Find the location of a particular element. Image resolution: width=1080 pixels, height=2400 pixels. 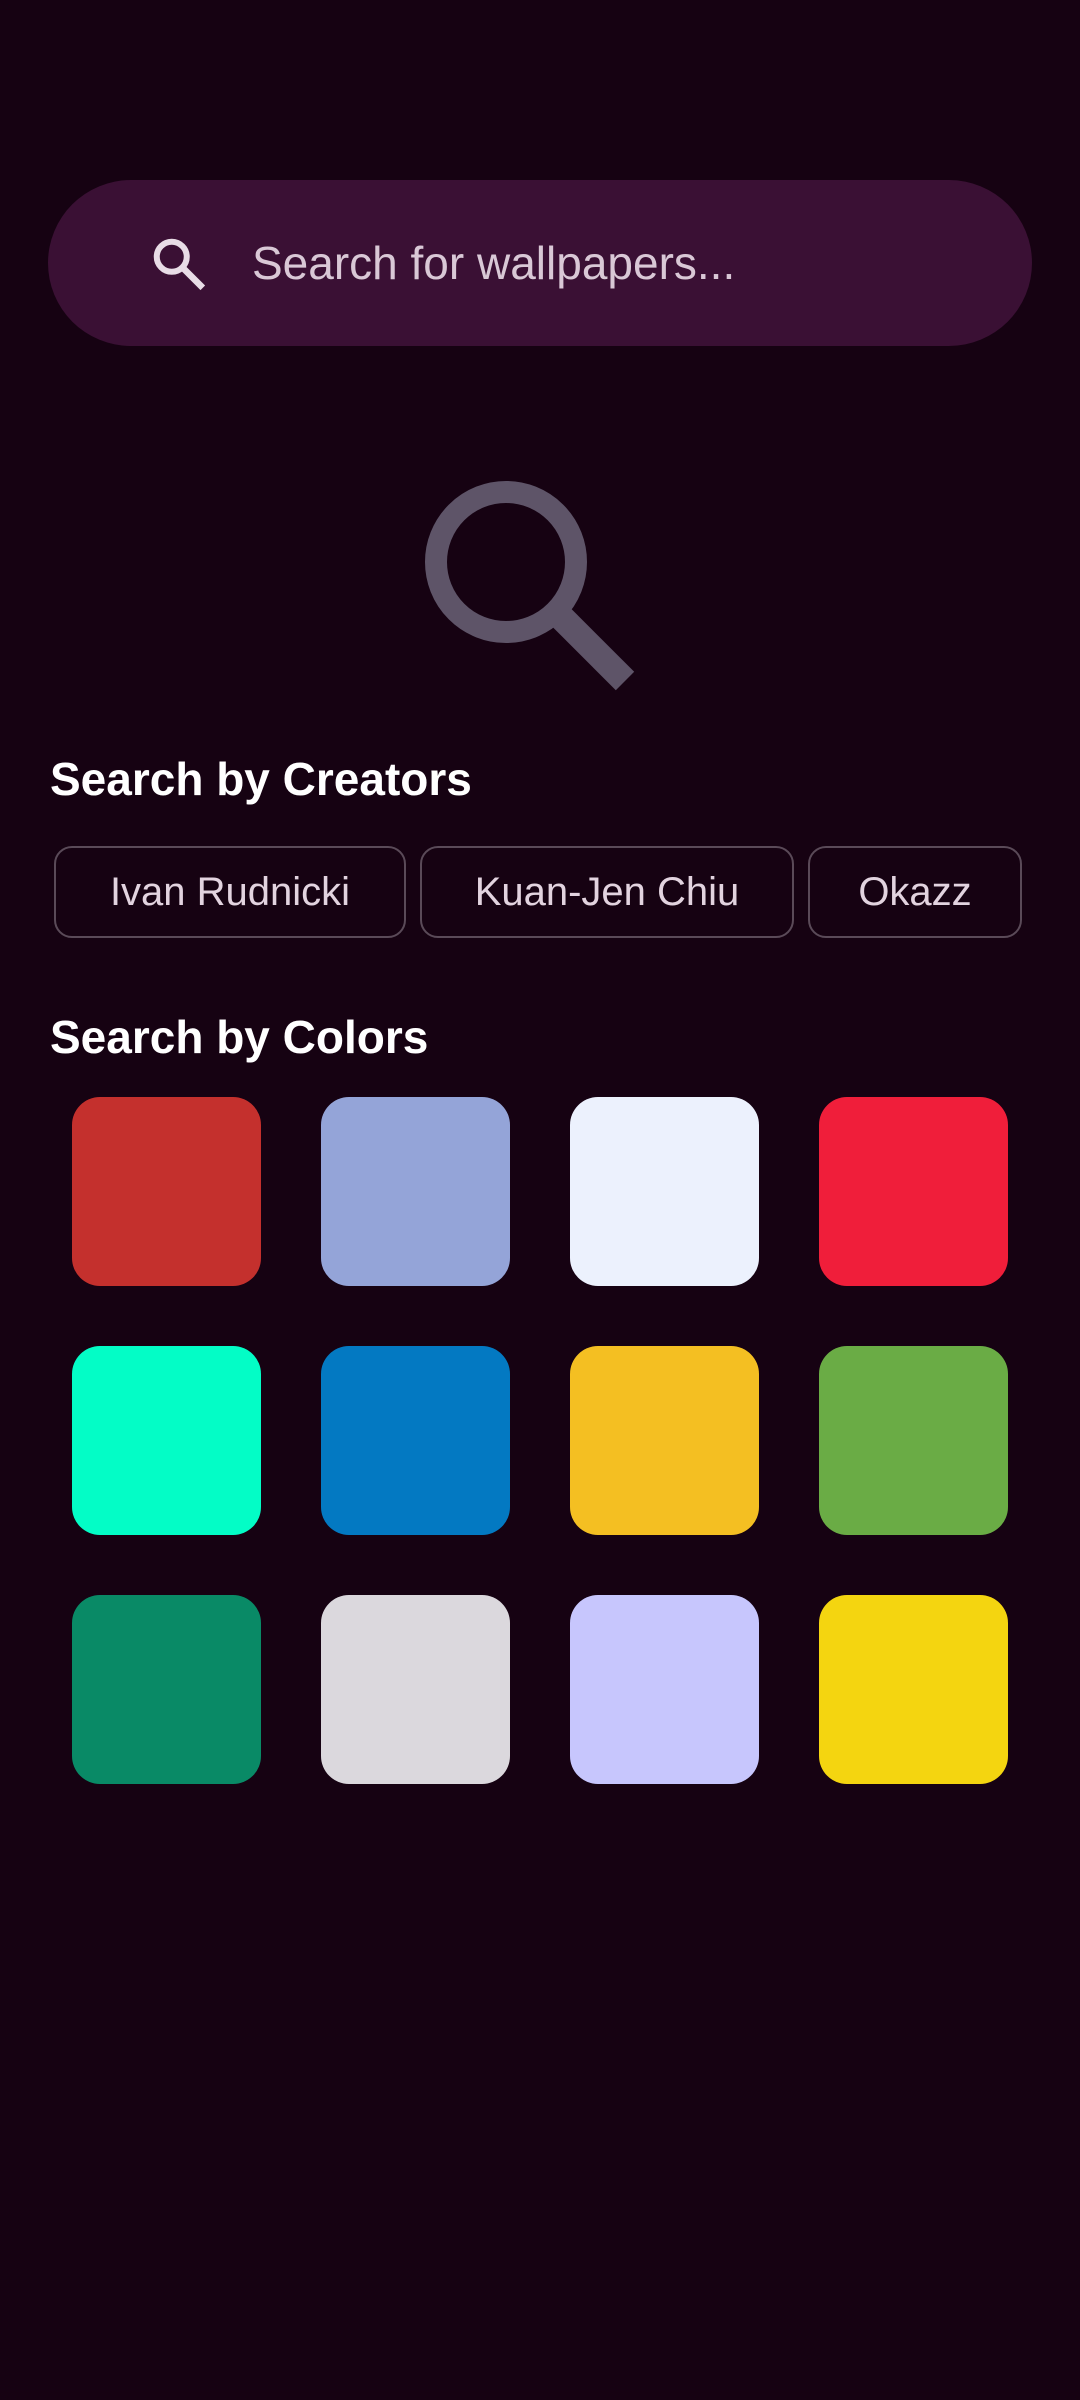

creator-chip: Kuan-Jen Chiu is located at coordinates (607, 892).